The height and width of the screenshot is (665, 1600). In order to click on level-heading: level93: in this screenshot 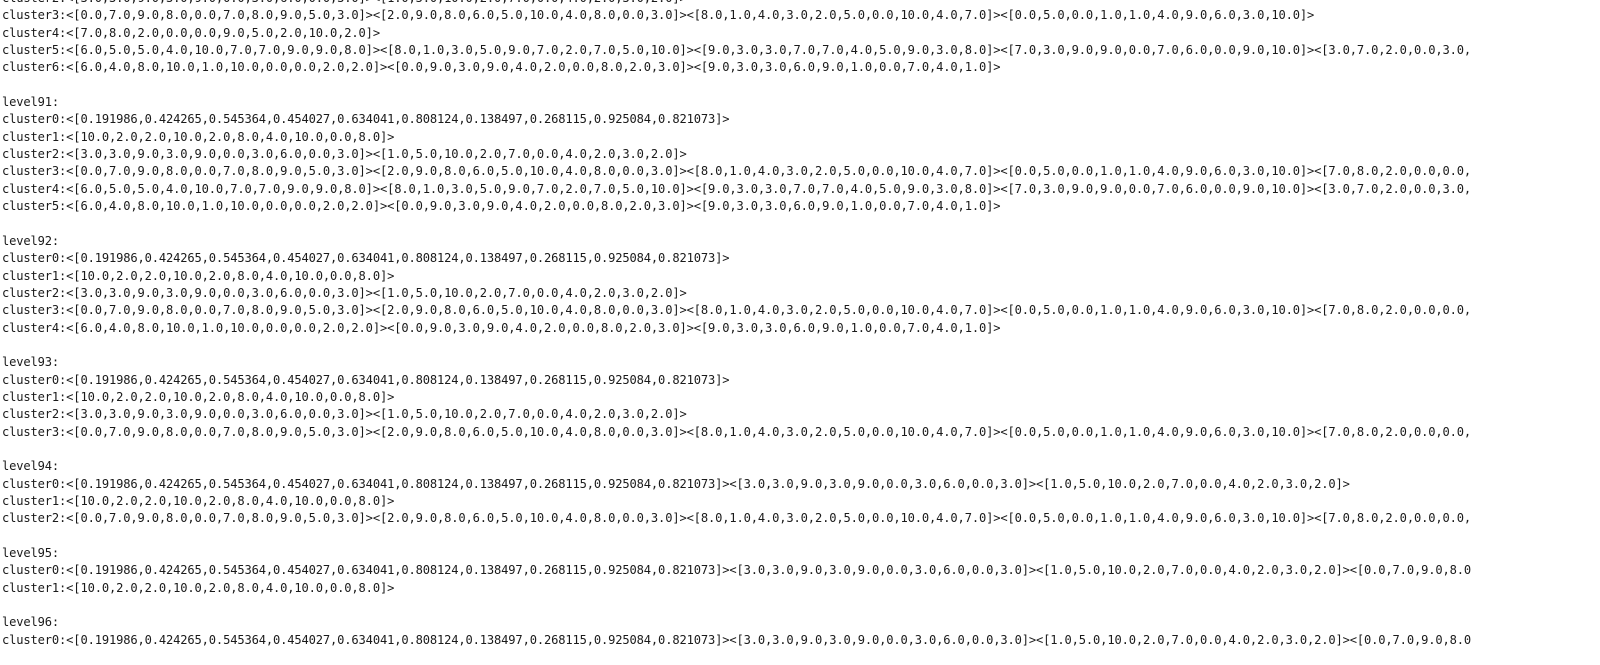, I will do `click(31, 362)`.